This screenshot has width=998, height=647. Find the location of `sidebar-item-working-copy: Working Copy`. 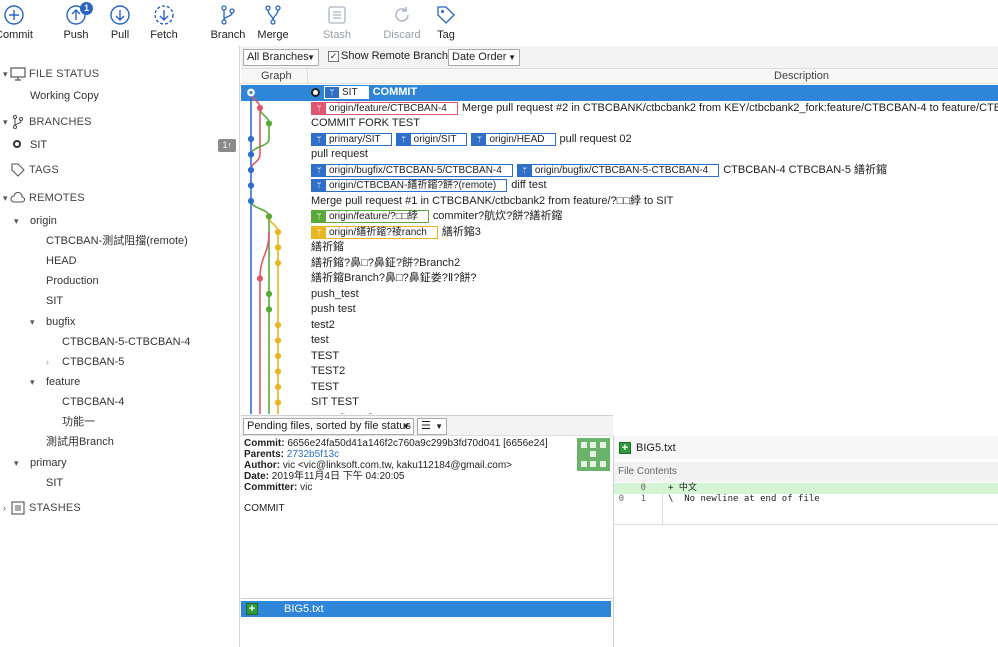

sidebar-item-working-copy: Working Copy is located at coordinates (64, 96).